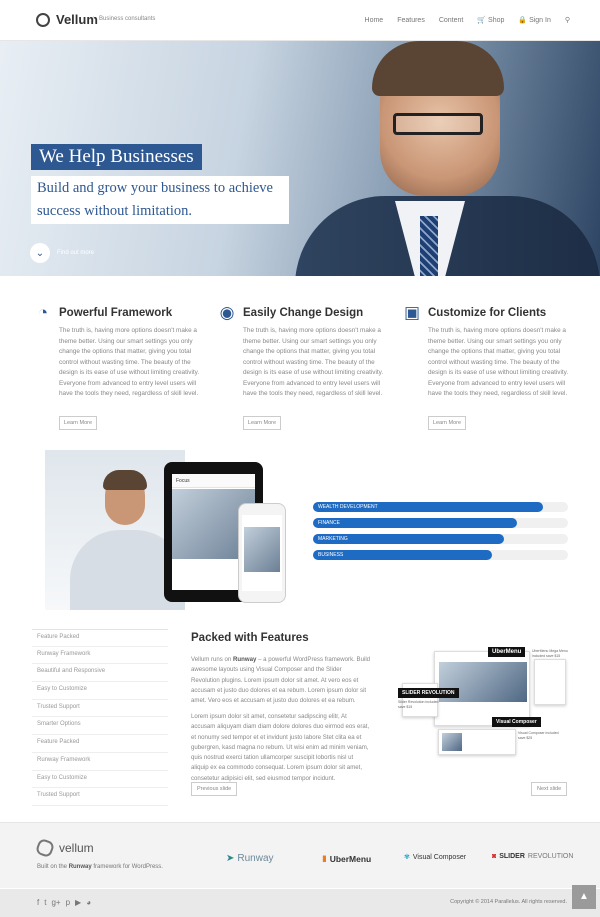  What do you see at coordinates (100, 726) in the screenshot?
I see `tab-item: Smarter Options` at bounding box center [100, 726].